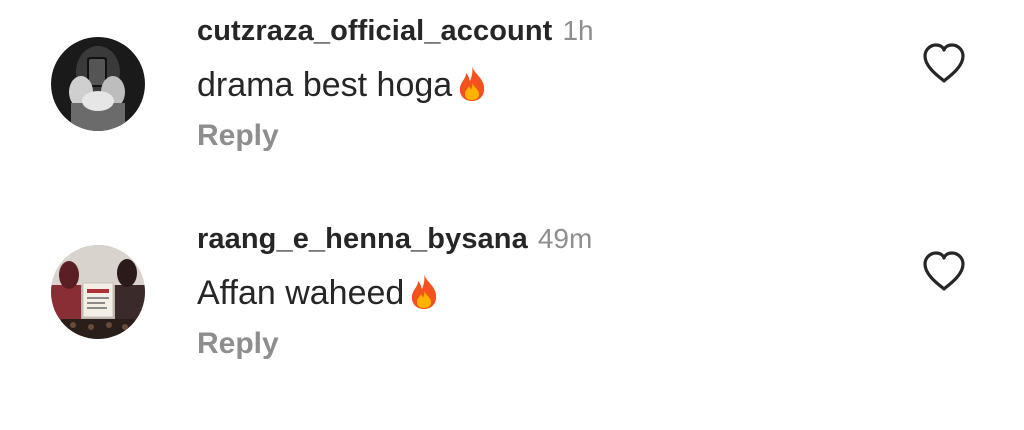  What do you see at coordinates (301, 293) in the screenshot?
I see `comment-text-content: Affan waheed` at bounding box center [301, 293].